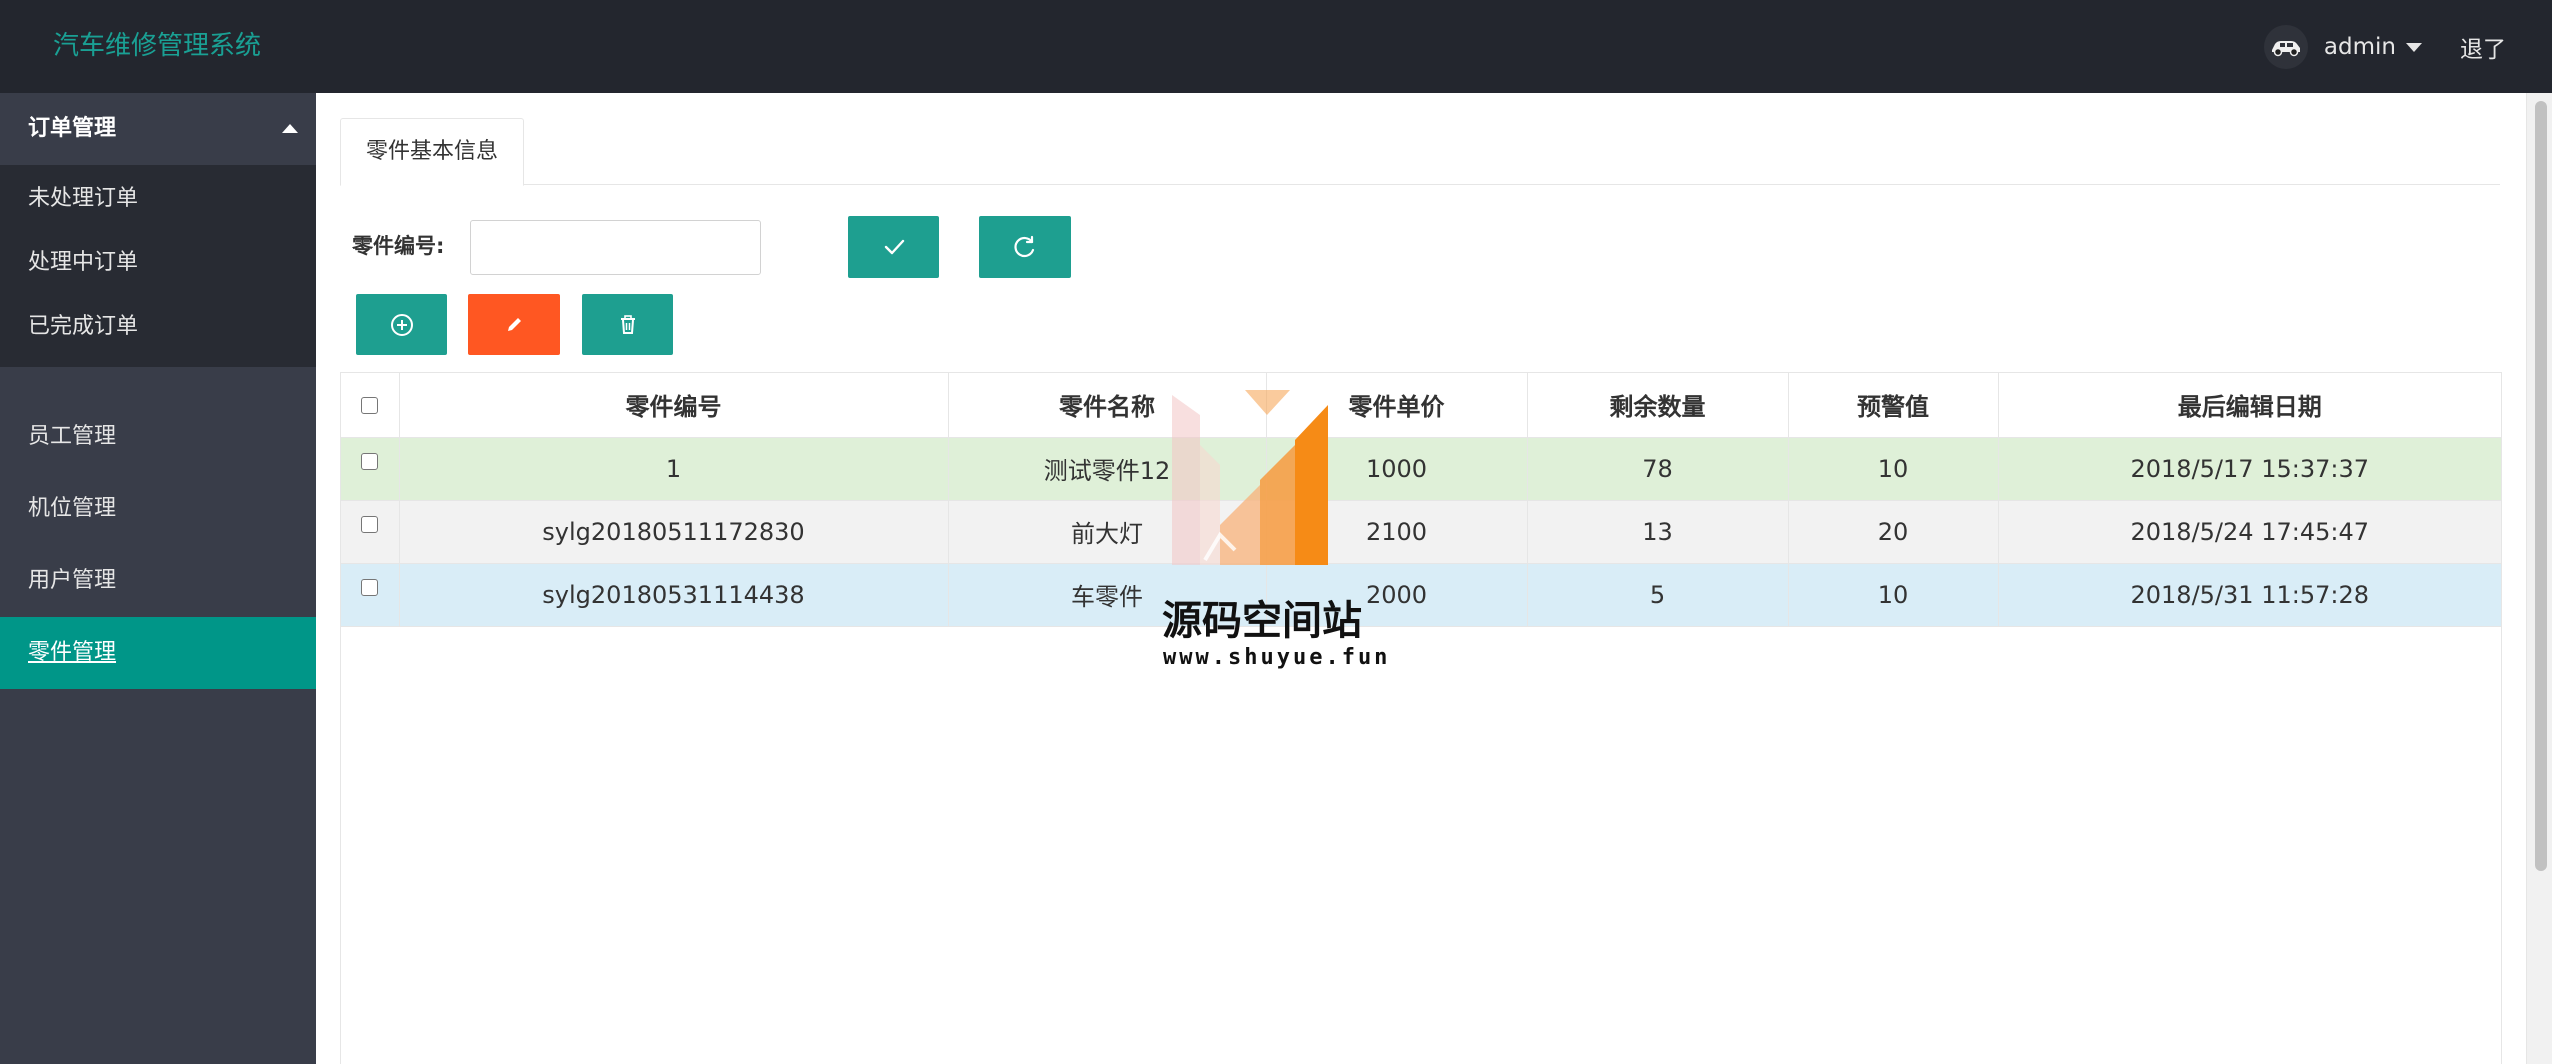  What do you see at coordinates (158, 653) in the screenshot?
I see `sidebar-item-parts: 零件管理` at bounding box center [158, 653].